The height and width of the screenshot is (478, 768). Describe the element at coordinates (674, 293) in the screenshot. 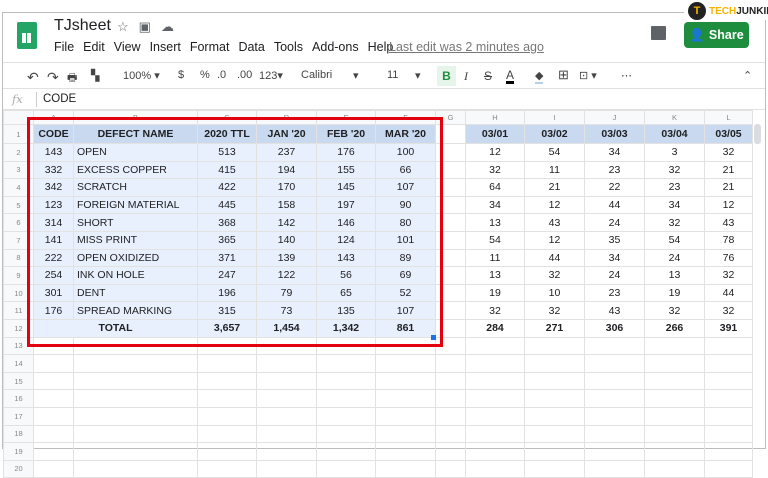

I see `daily-cell: 19` at that location.